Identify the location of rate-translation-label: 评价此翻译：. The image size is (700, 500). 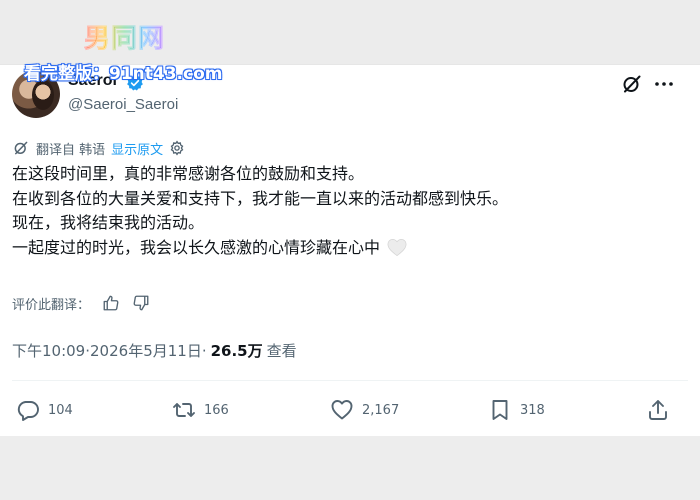
(51, 305).